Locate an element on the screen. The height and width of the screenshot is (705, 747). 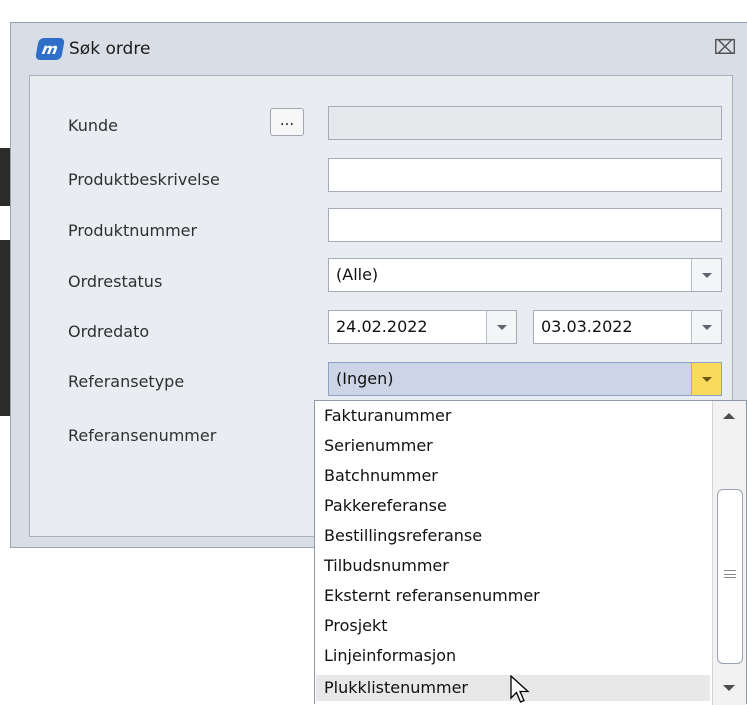
ordredato-to-value: 03.03.2022 is located at coordinates (587, 326).